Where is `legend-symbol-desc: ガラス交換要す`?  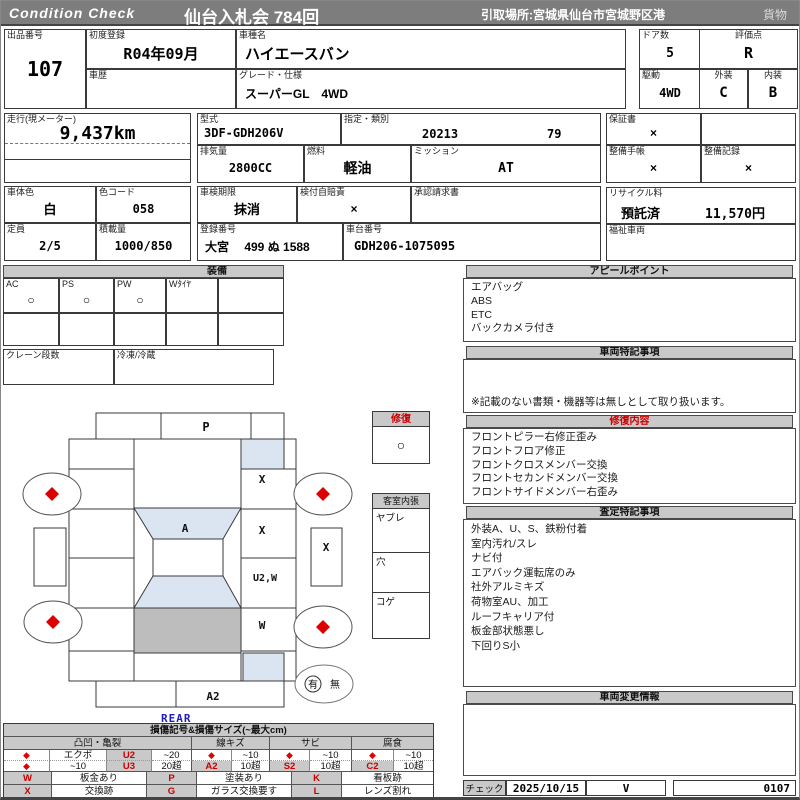 legend-symbol-desc: ガラス交換要す is located at coordinates (244, 791).